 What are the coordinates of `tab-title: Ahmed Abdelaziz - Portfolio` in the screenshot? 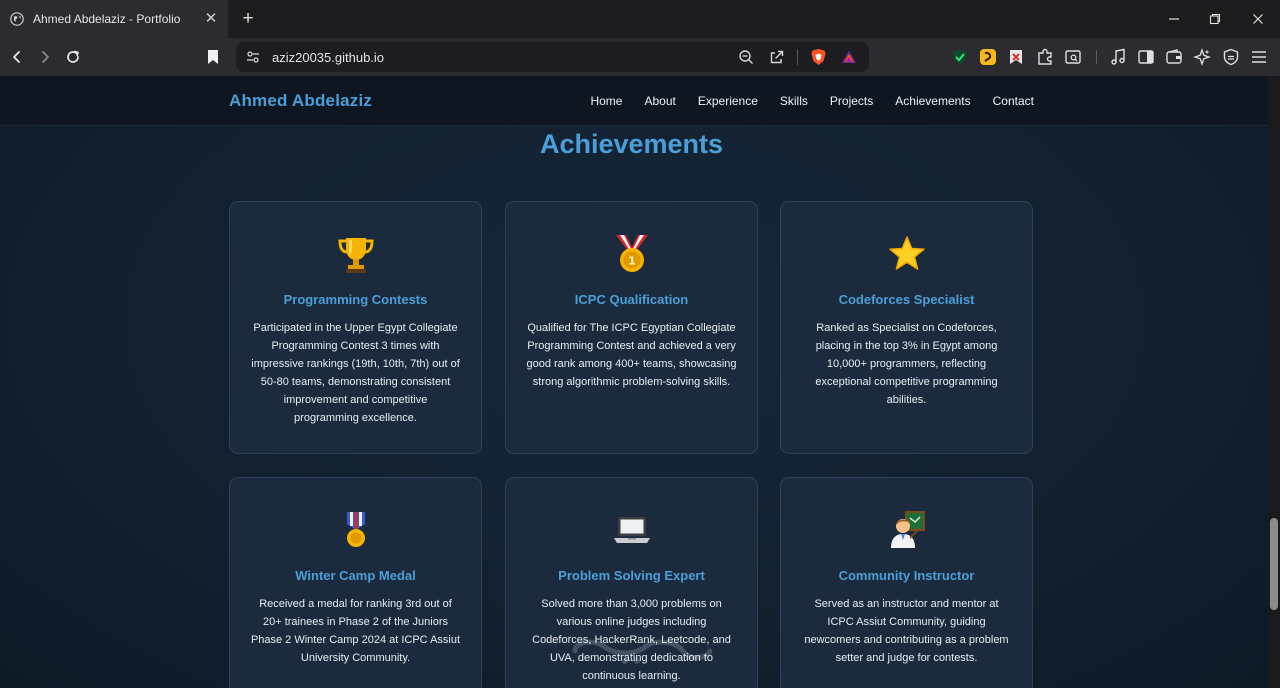 It's located at (107, 19).